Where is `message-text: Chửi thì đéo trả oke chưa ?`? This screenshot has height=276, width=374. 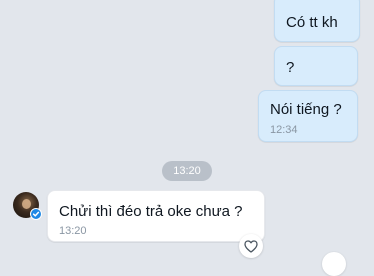
message-text: Chửi thì đéo trả oke chưa ? is located at coordinates (151, 211).